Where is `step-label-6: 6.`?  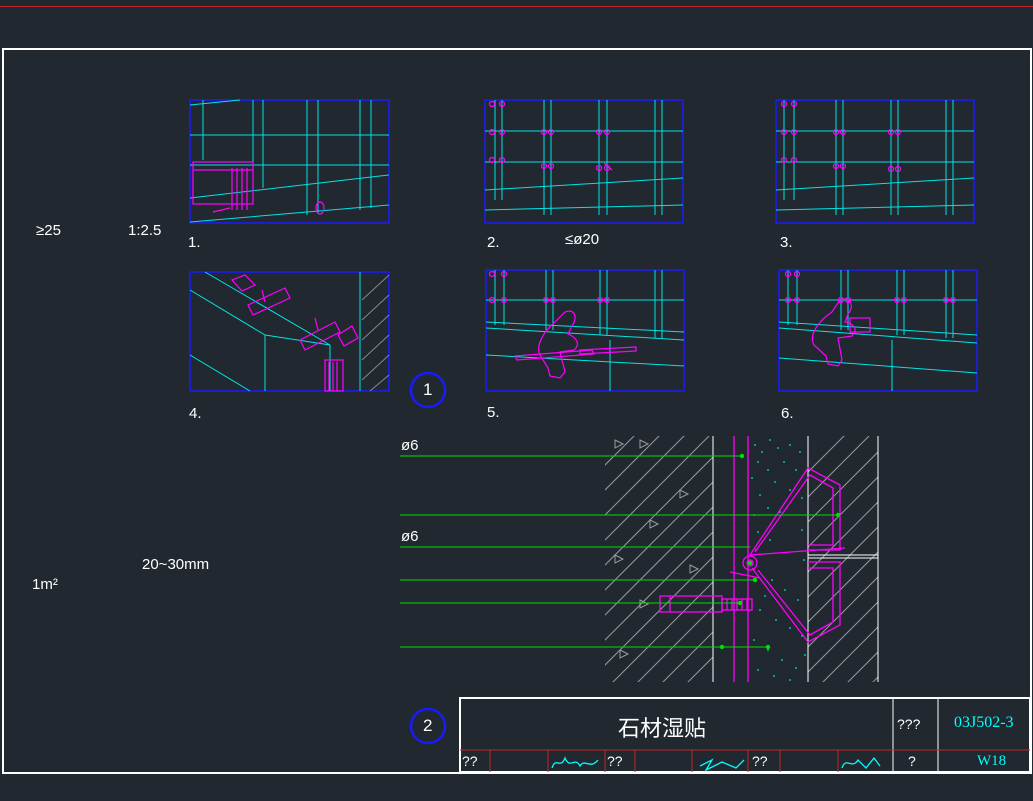
step-label-6: 6. is located at coordinates (787, 413).